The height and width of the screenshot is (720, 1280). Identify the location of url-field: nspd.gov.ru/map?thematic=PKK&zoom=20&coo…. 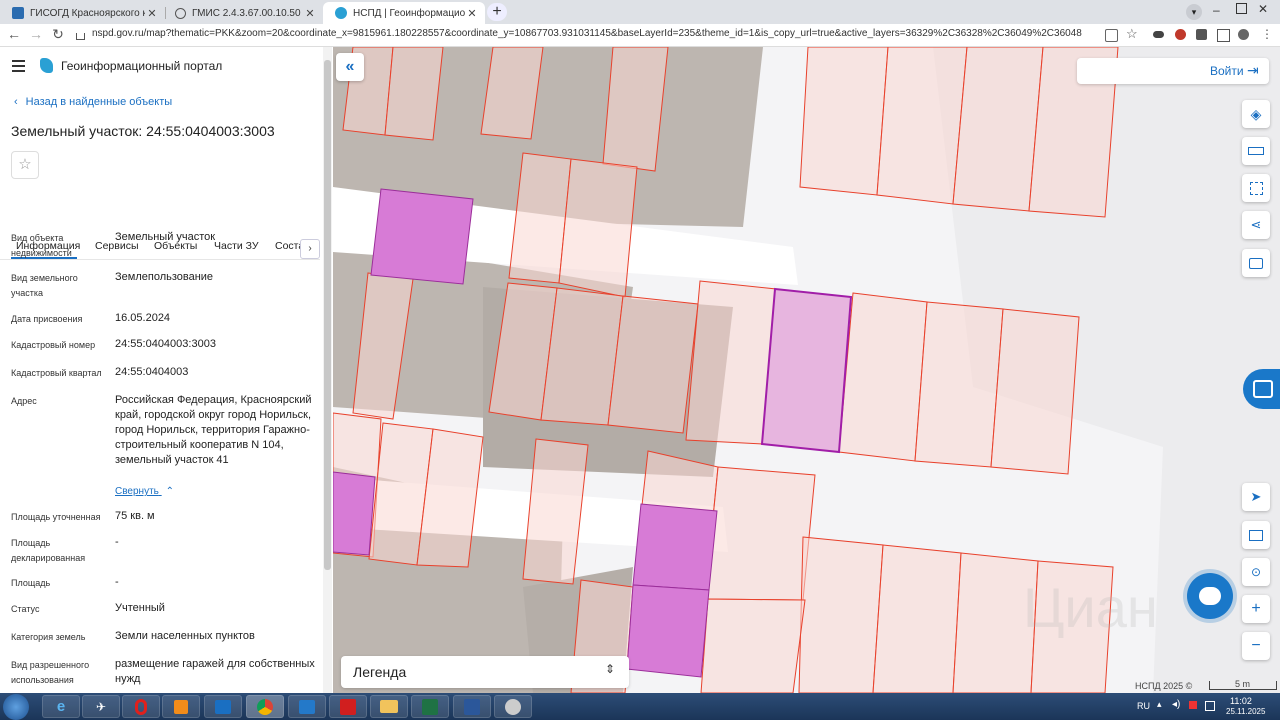
(587, 33).